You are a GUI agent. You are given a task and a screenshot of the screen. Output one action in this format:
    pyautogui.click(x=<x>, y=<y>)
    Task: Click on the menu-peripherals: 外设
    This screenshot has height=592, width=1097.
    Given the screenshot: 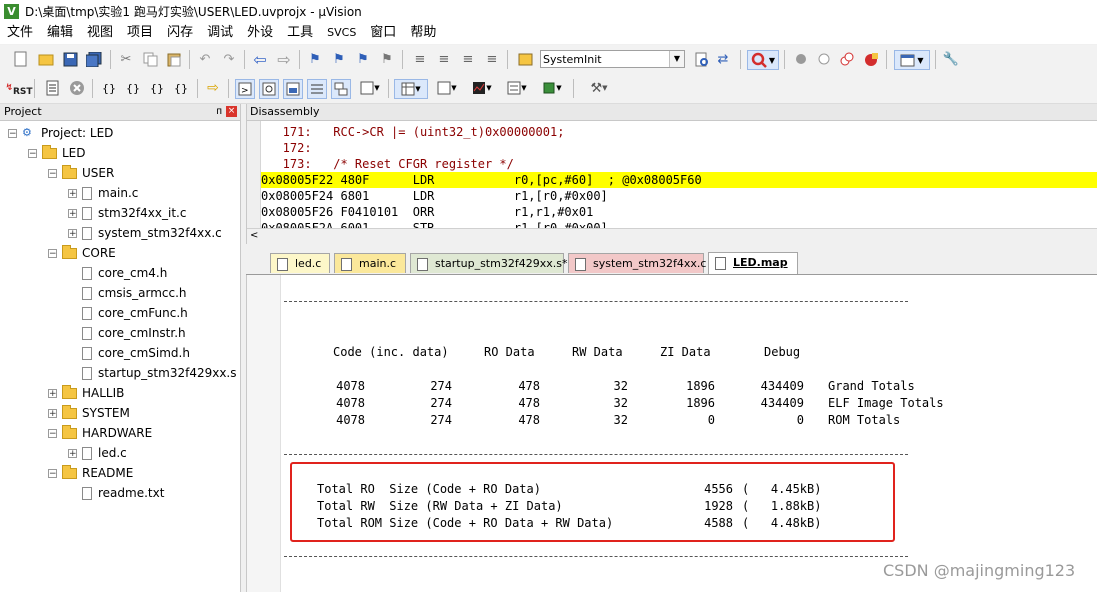 What is the action you would take?
    pyautogui.click(x=260, y=33)
    